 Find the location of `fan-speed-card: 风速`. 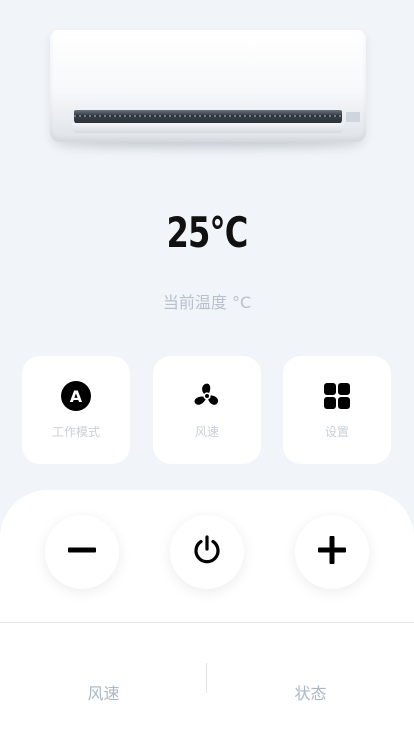

fan-speed-card: 风速 is located at coordinates (207, 410).